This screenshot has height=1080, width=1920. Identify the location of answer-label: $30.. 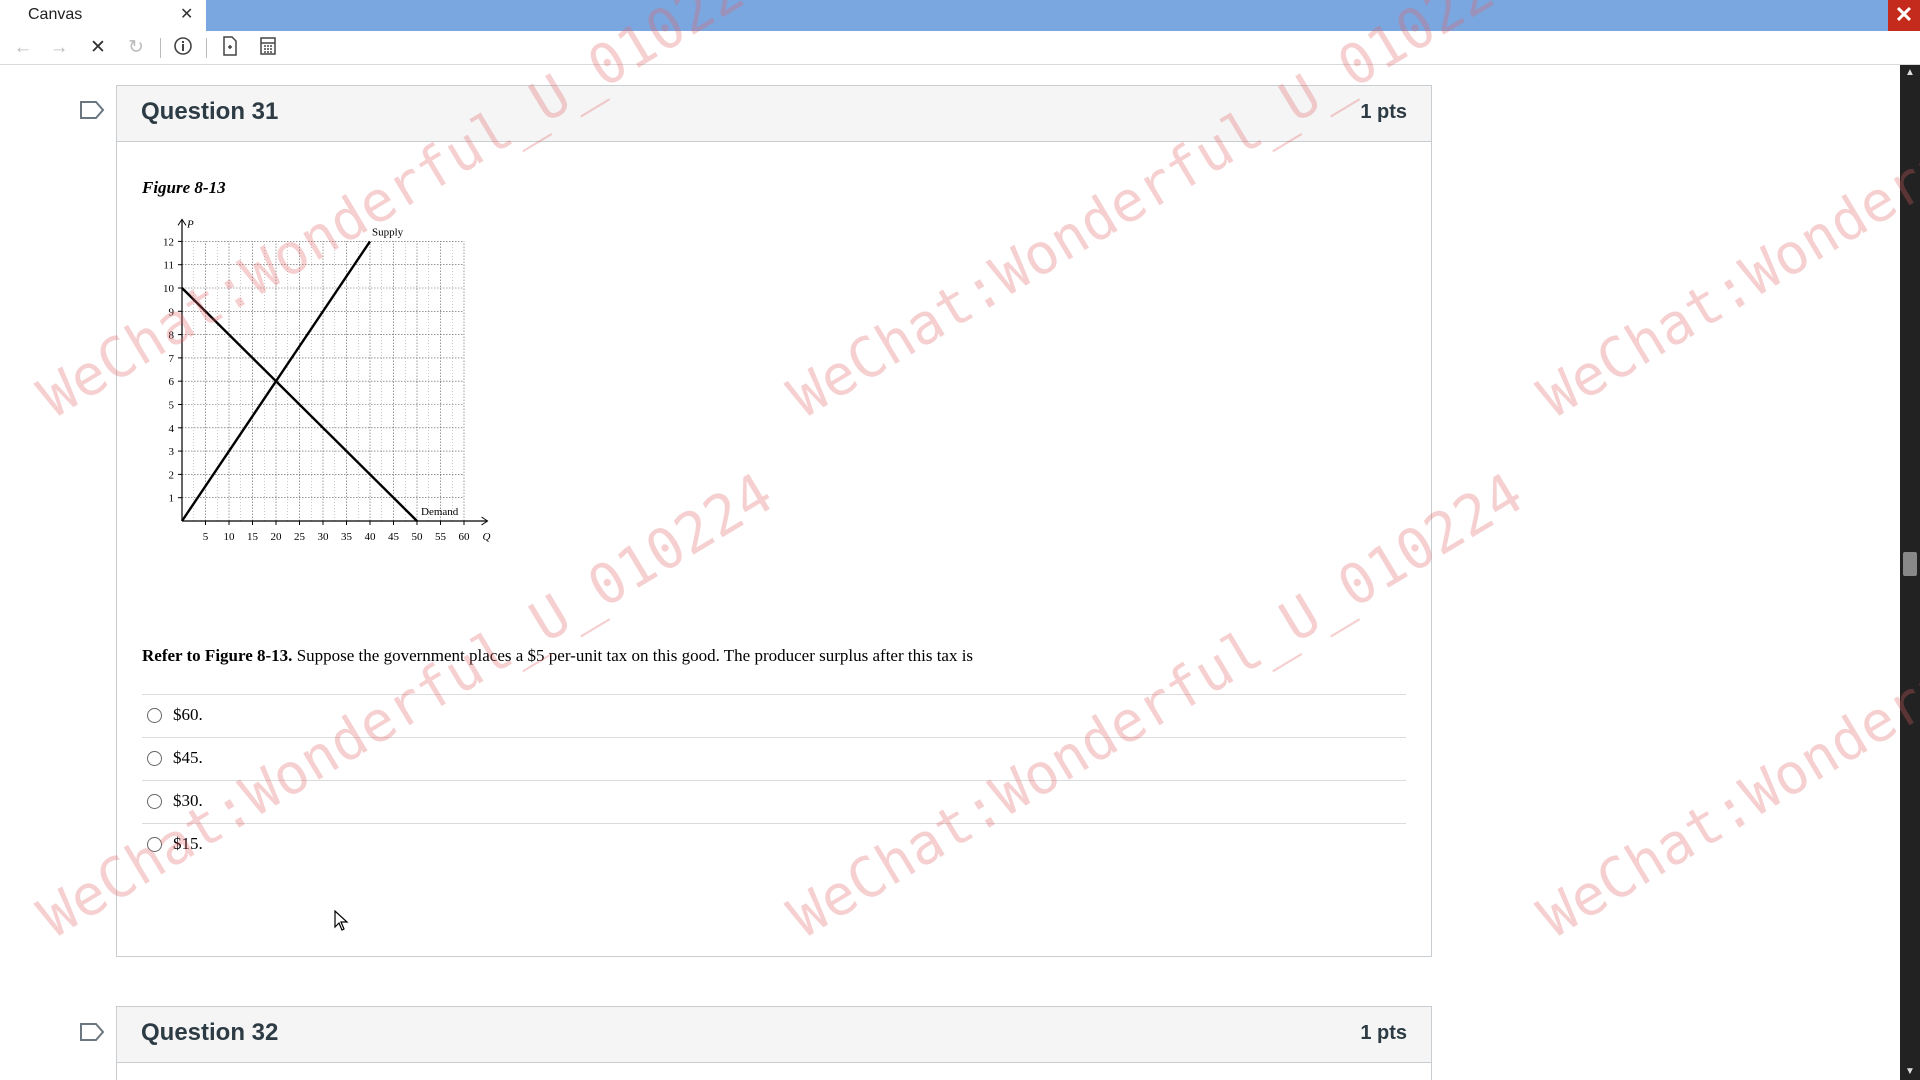
(188, 801).